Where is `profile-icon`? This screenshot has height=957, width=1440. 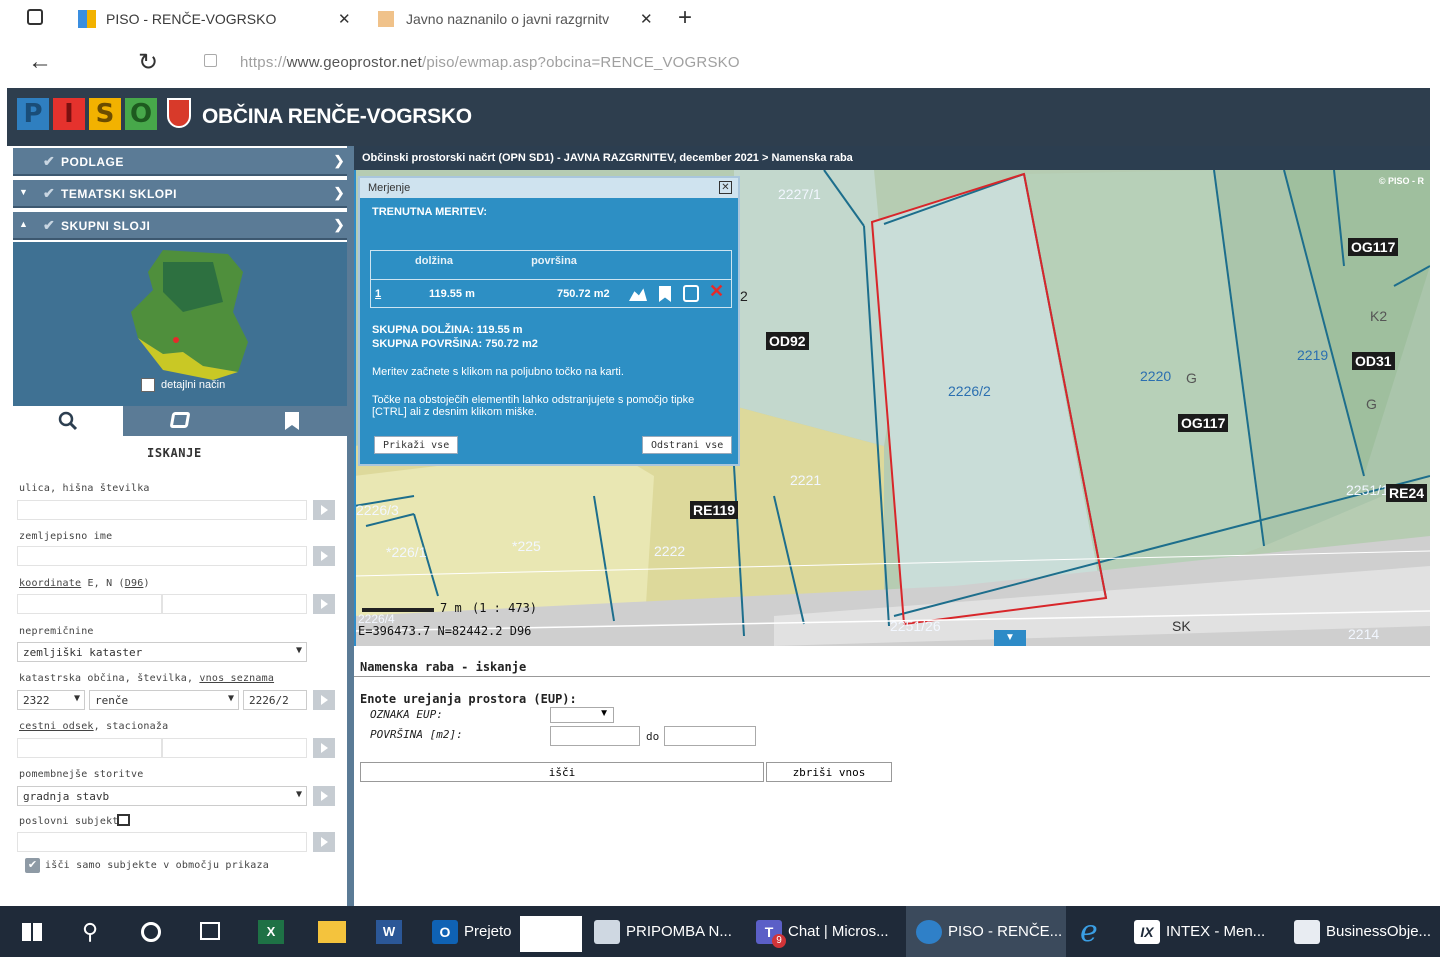 profile-icon is located at coordinates (638, 294).